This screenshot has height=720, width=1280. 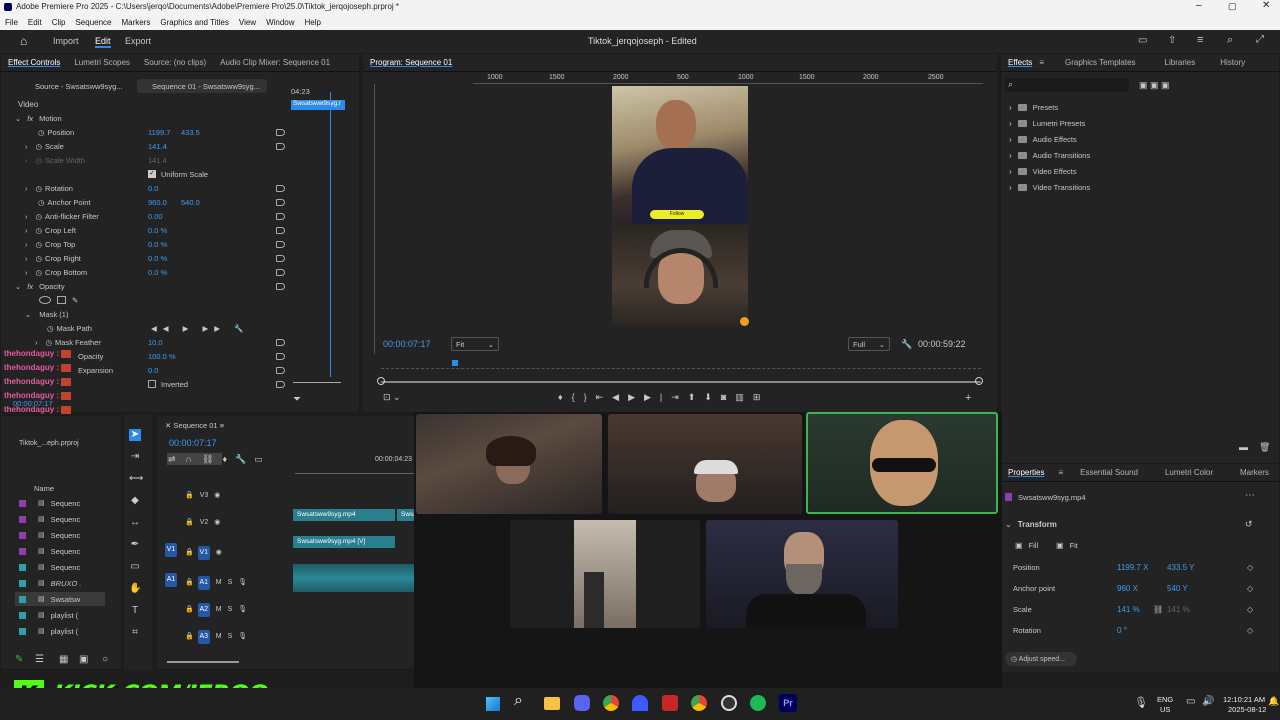 What do you see at coordinates (1182, 472) in the screenshot?
I see `tab-lumetri-color: Lumetri Color` at bounding box center [1182, 472].